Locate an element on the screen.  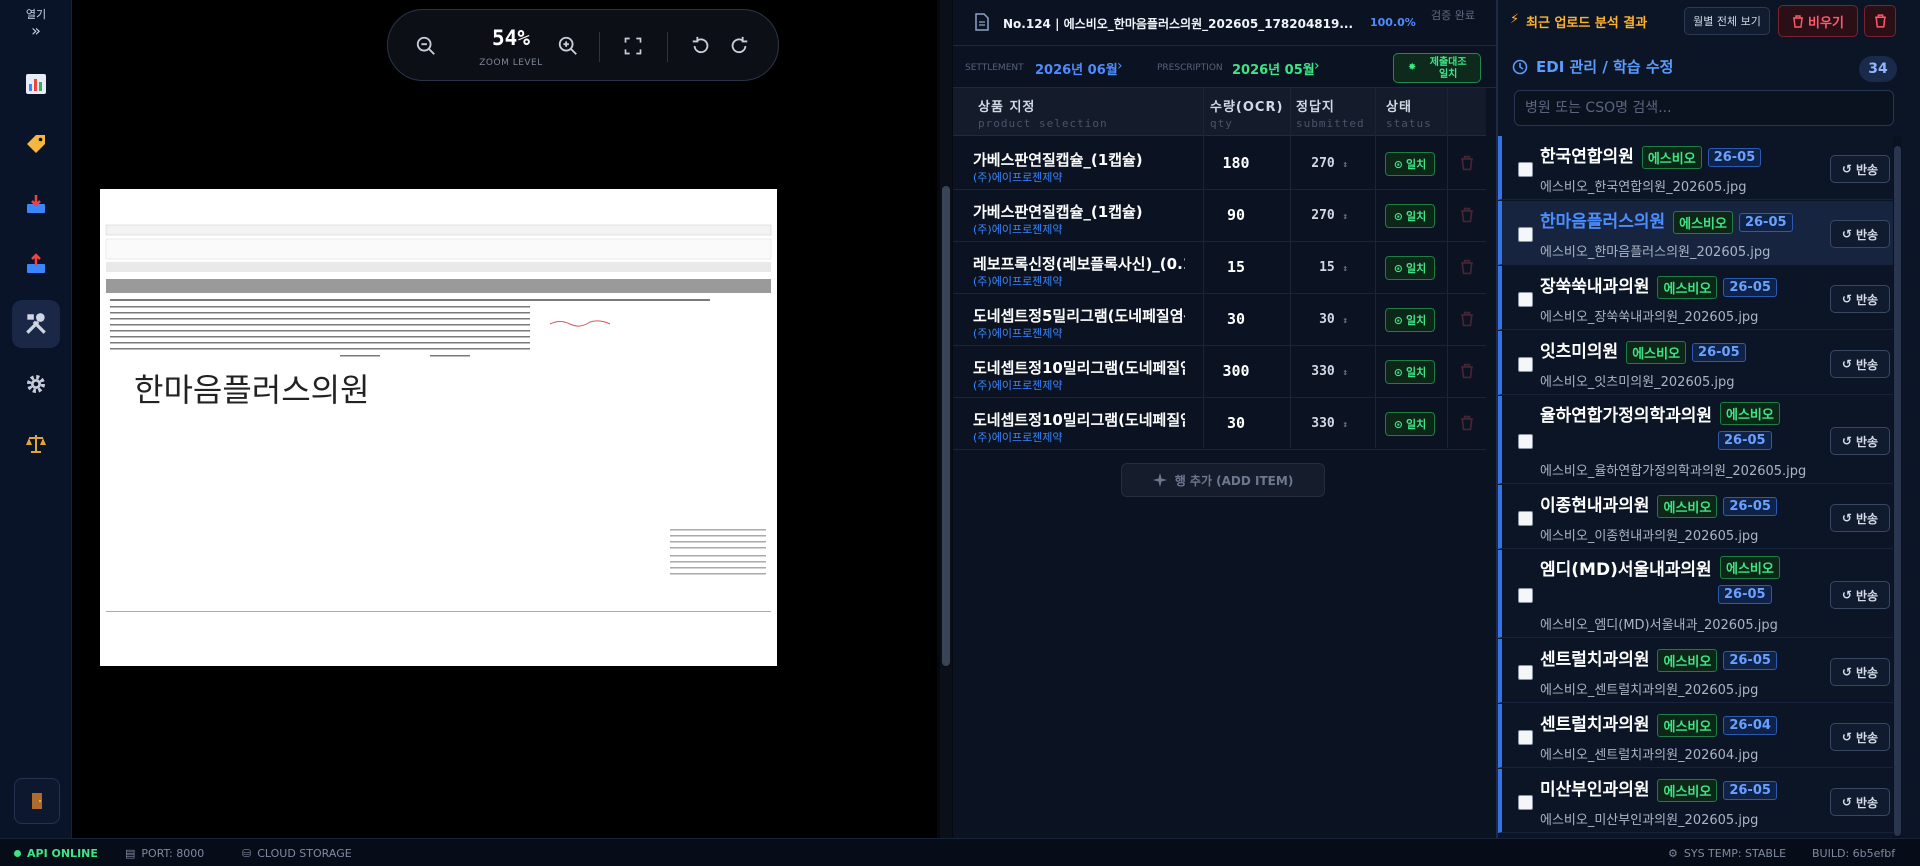
list-item: 한국연합의원 에스비오 26-05 에스비오_한국연합의원_202605.jpg ↺ 반송 is located at coordinates (1700, 168).